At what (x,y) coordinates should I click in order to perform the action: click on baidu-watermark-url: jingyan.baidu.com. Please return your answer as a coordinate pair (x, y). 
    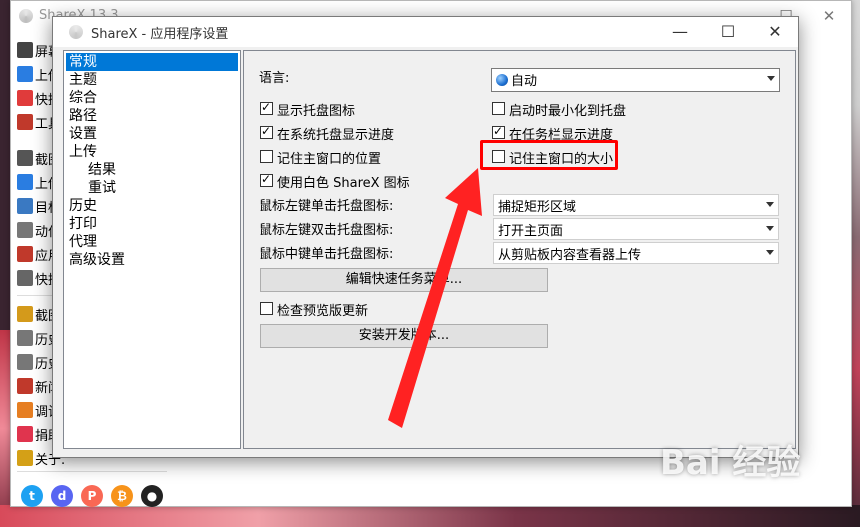
    Looking at the image, I should click on (722, 495).